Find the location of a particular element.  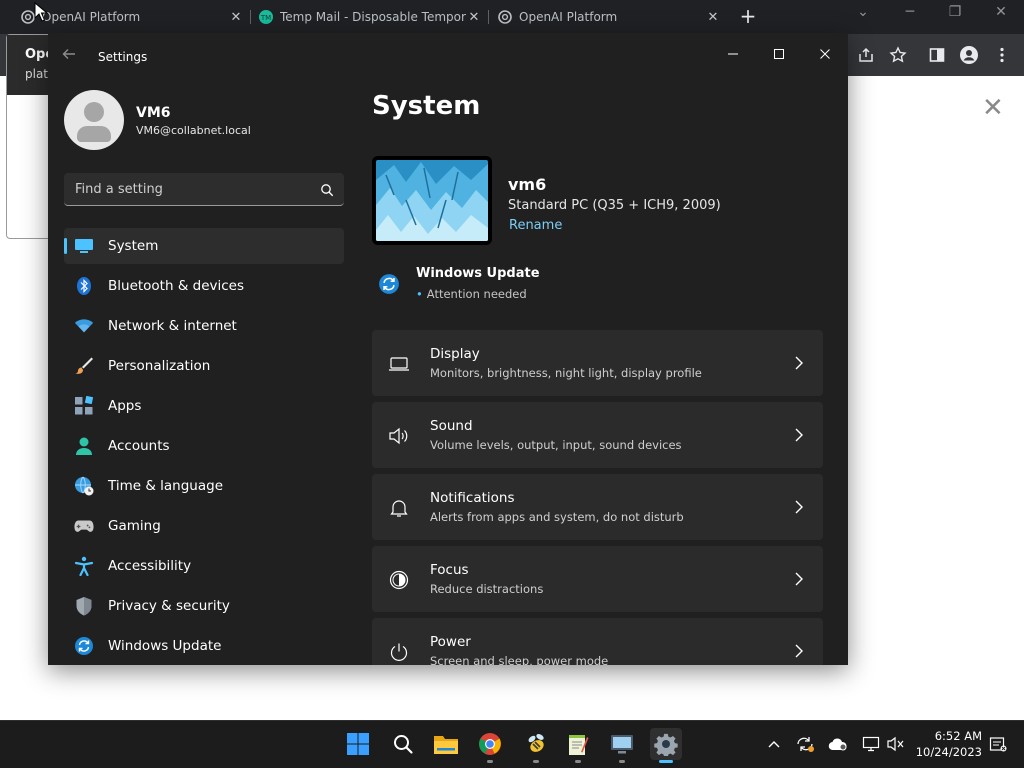

notepad-plus-plus-icon is located at coordinates (578, 744).